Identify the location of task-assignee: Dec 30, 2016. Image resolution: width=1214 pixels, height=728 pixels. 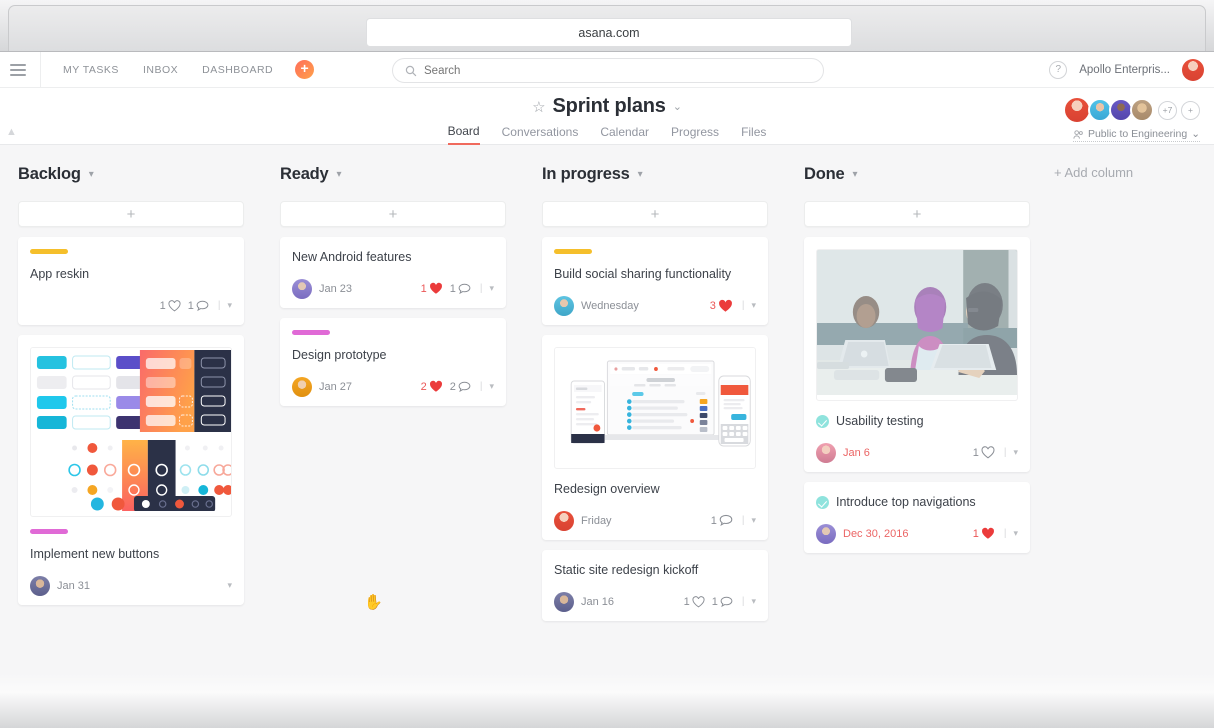
(862, 533).